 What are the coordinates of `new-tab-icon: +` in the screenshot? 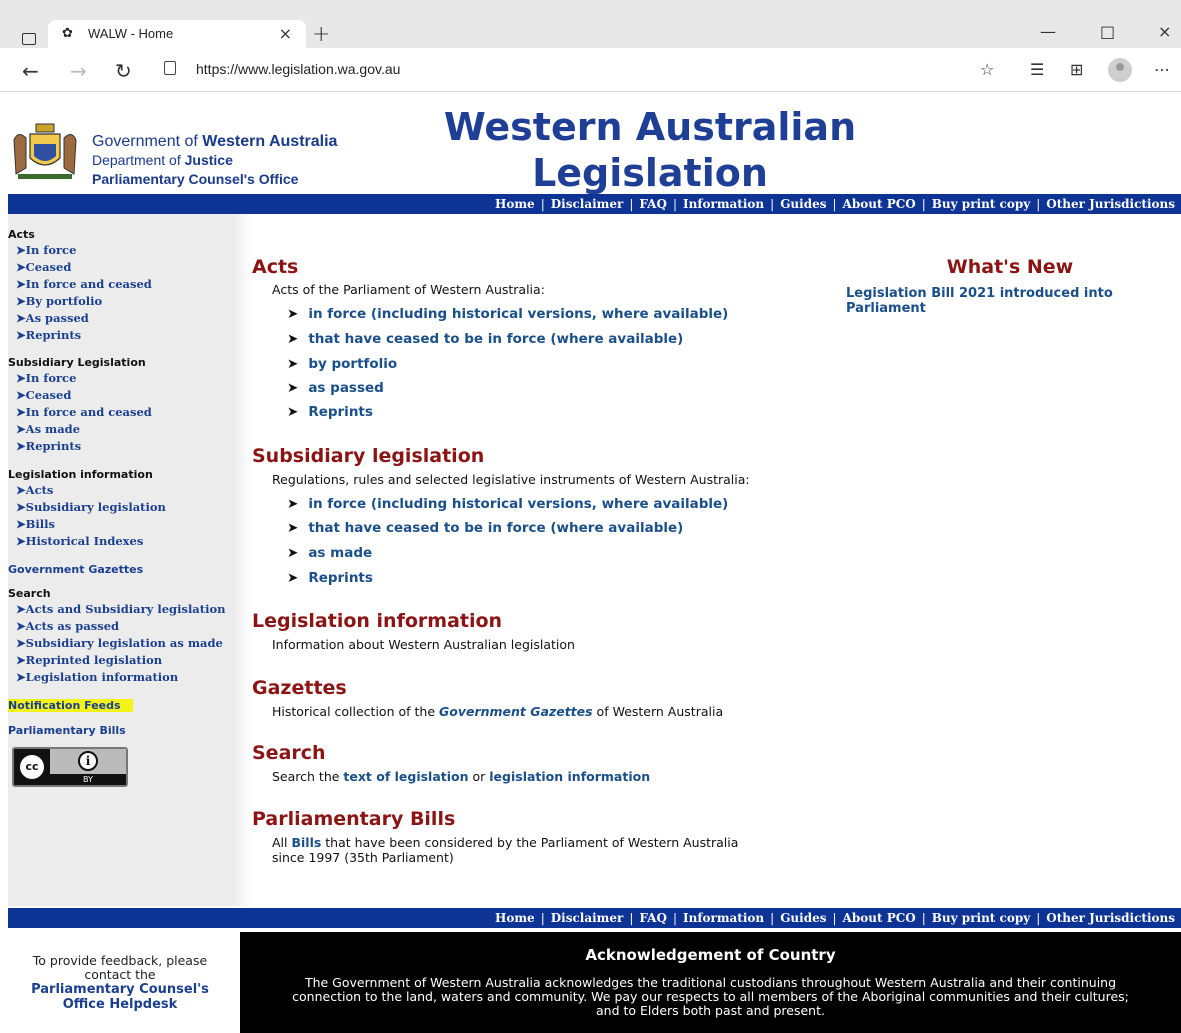 It's located at (321, 34).